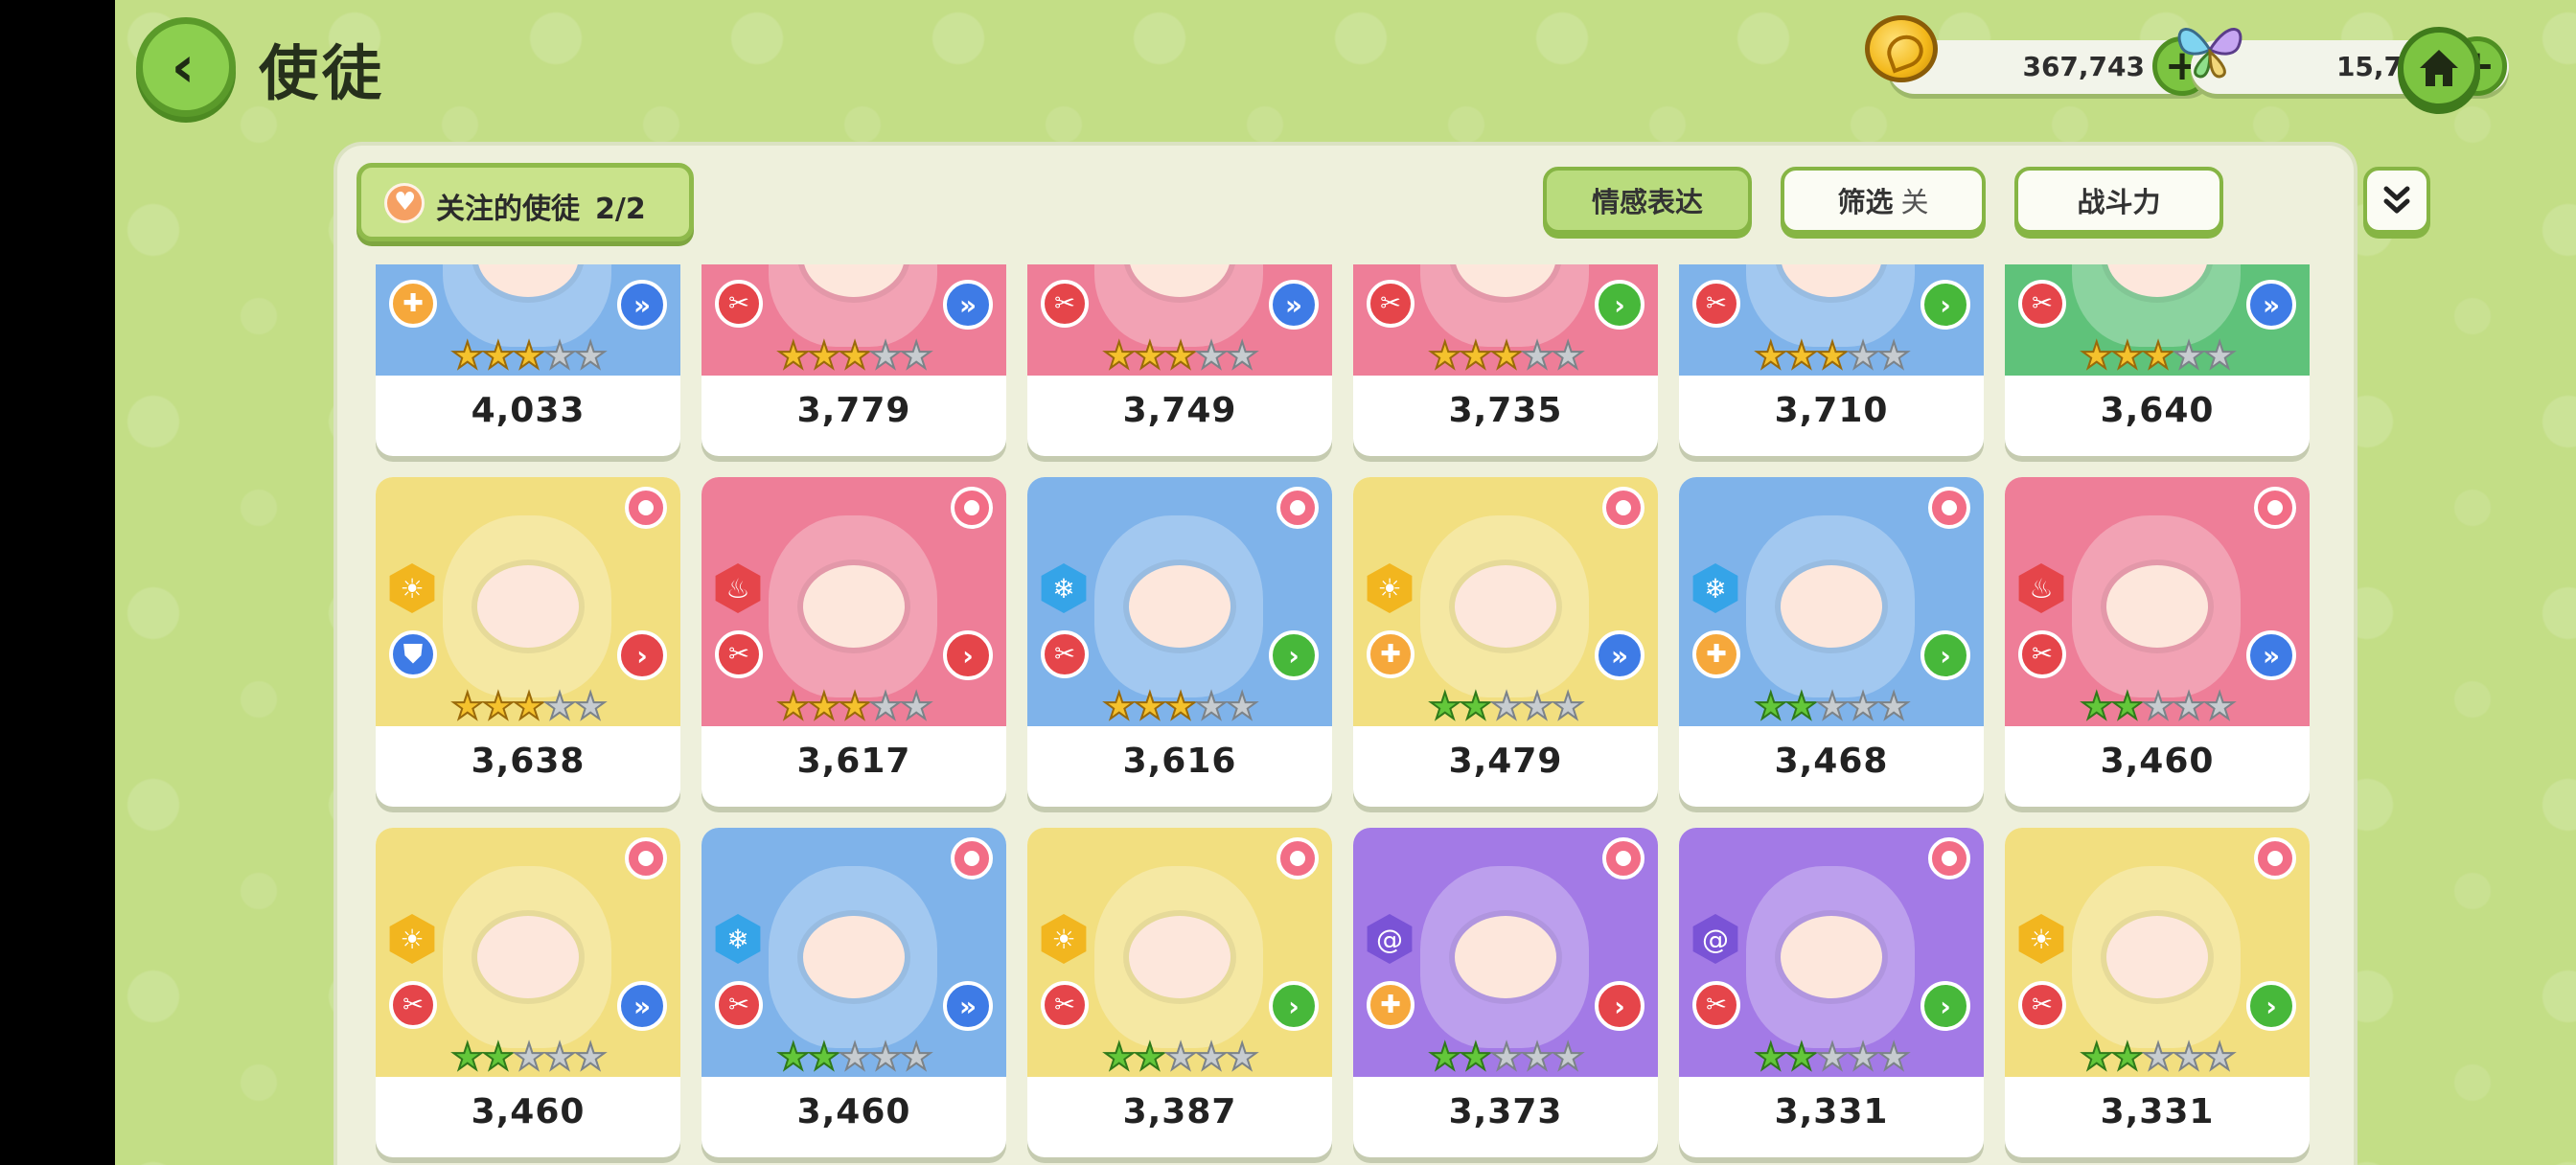 This screenshot has width=2576, height=1165. Describe the element at coordinates (1506, 360) in the screenshot. I see `apostle-card: ♨✂›★★★★★3,735` at that location.